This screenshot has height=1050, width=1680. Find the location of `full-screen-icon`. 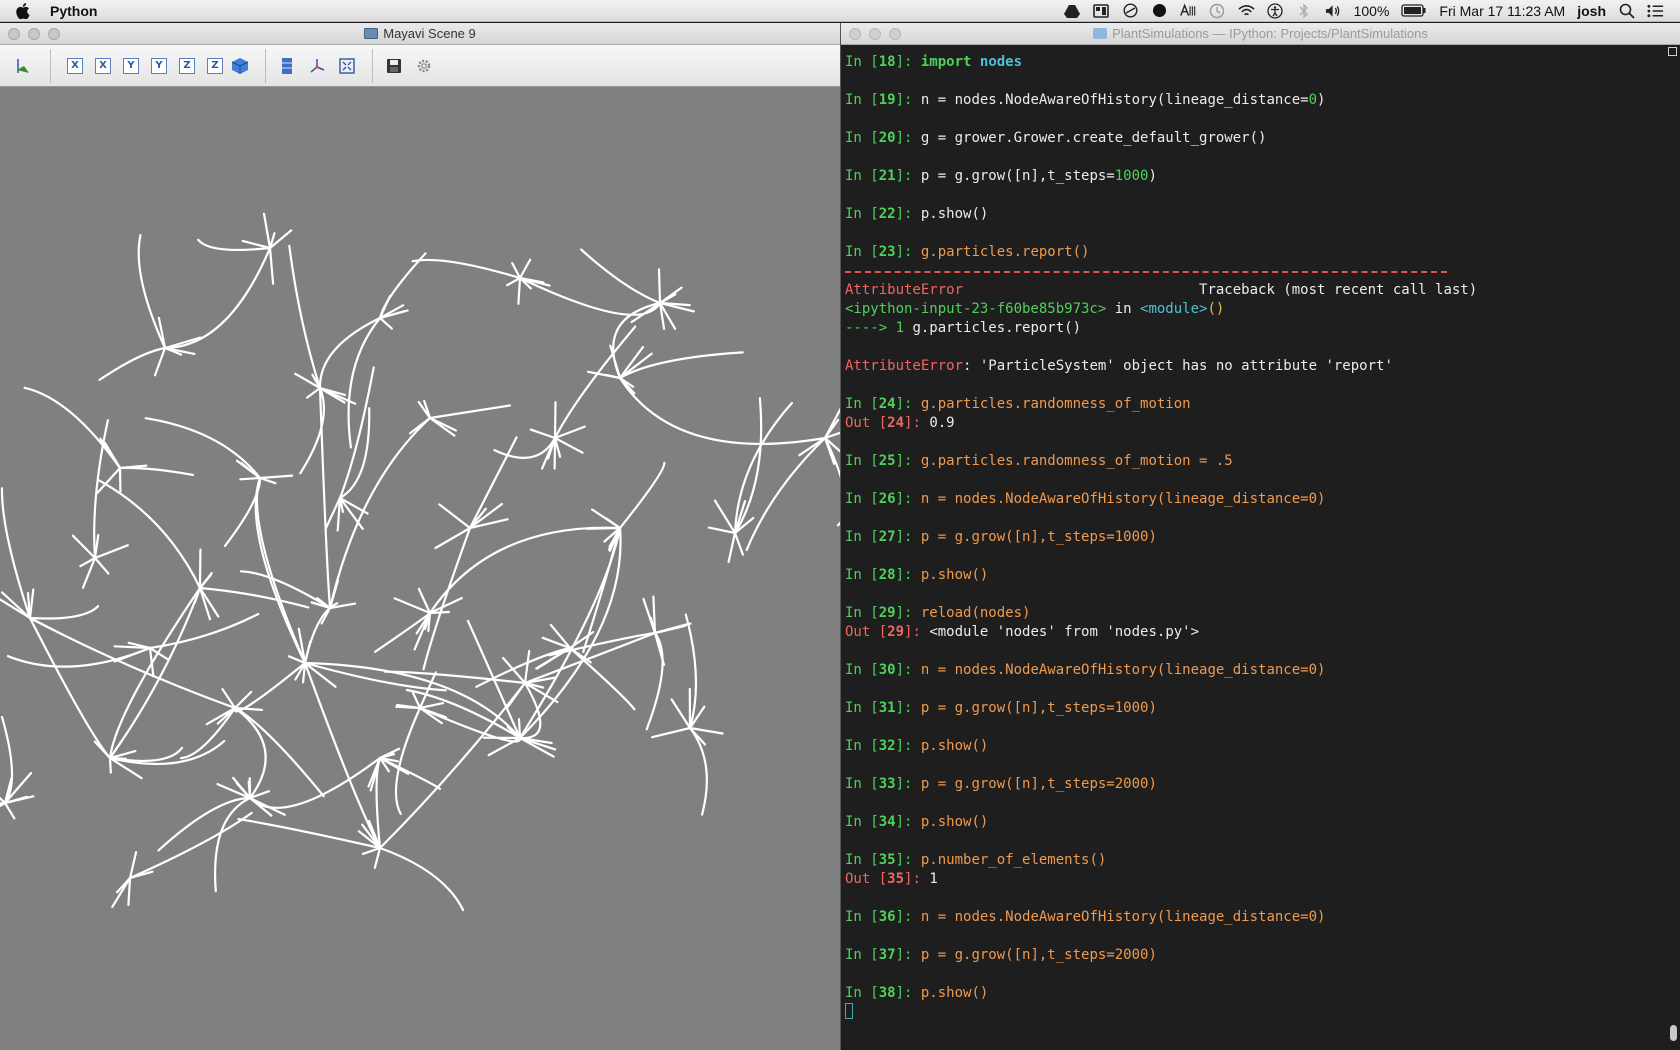

full-screen-icon is located at coordinates (347, 66).